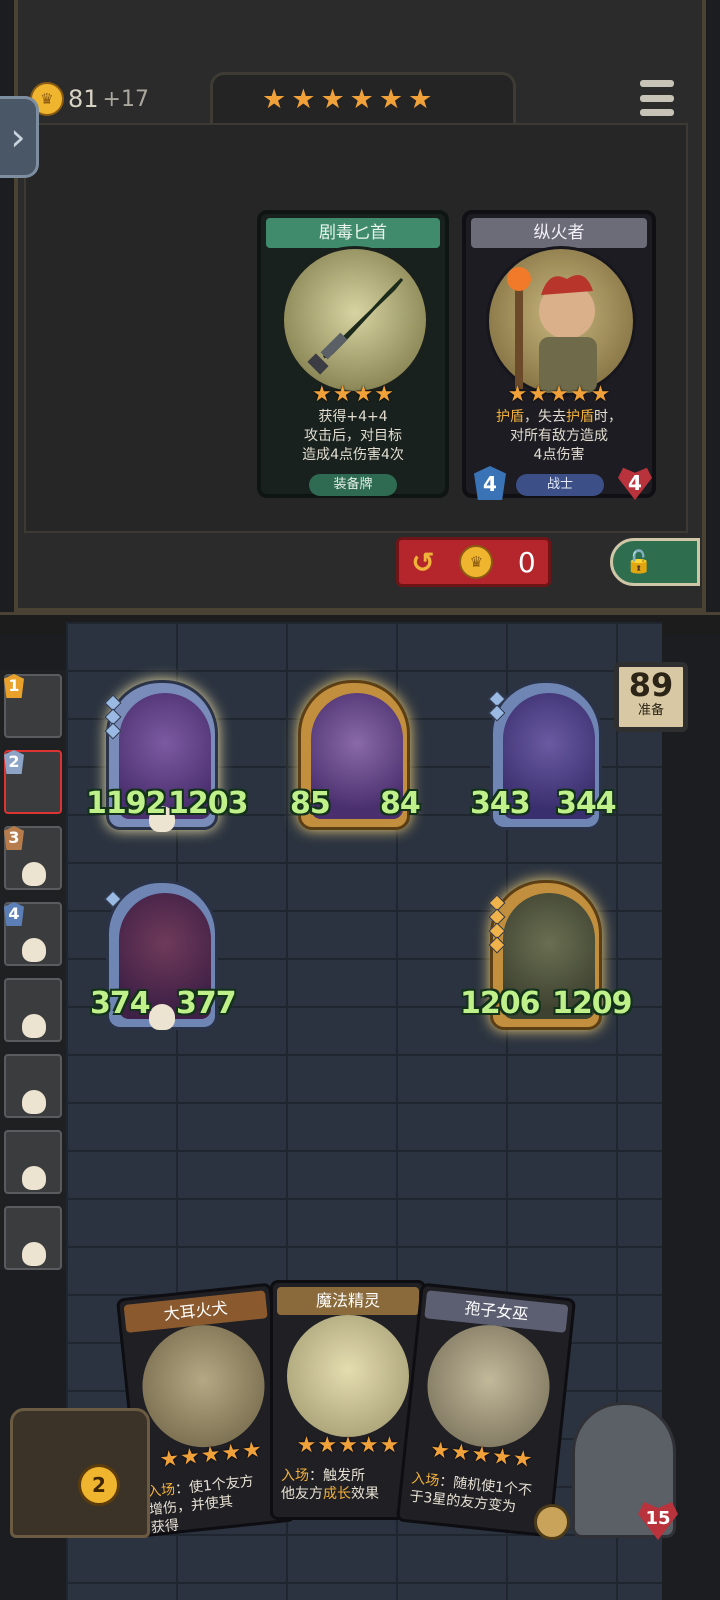 The height and width of the screenshot is (1600, 720). I want to click on lock-icon: 🔓, so click(639, 562).